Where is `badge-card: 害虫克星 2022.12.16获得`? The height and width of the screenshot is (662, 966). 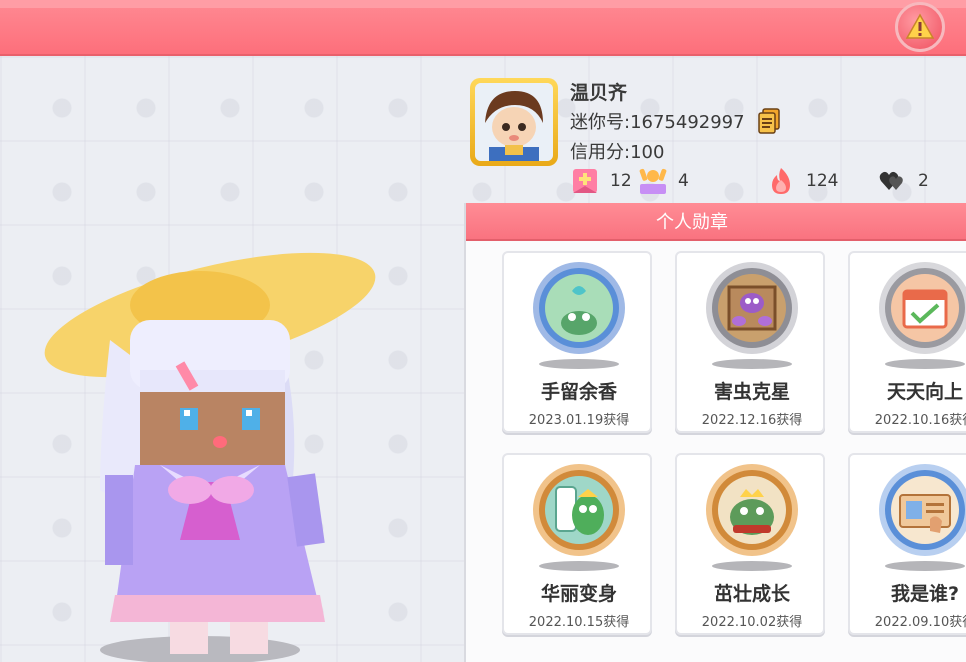 badge-card: 害虫克星 2022.12.16获得 is located at coordinates (750, 342).